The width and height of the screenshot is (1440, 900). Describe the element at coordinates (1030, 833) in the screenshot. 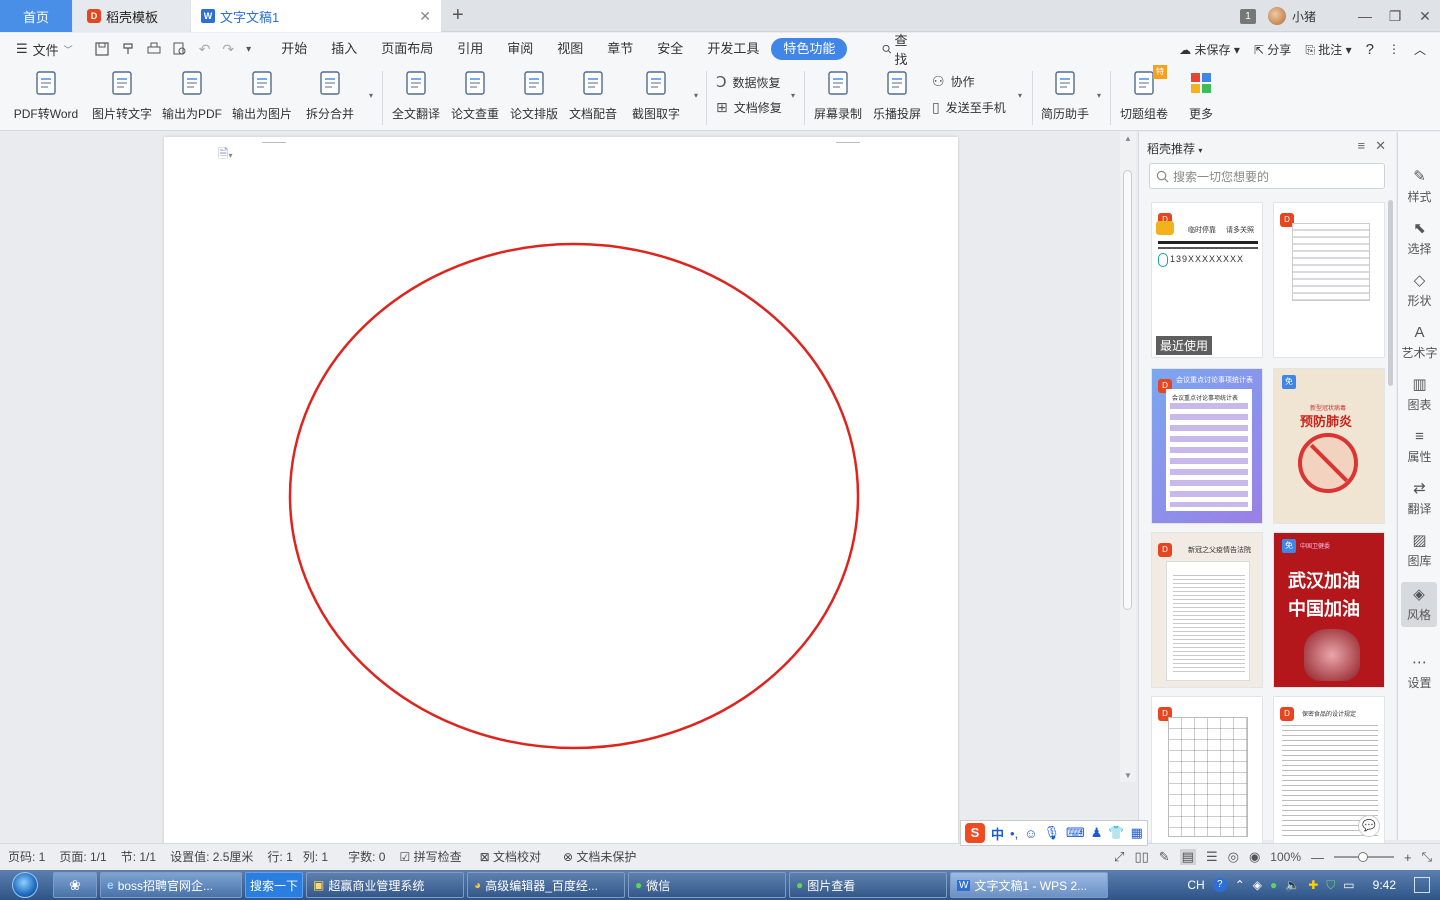

I see `emoji-icon: ☺` at that location.